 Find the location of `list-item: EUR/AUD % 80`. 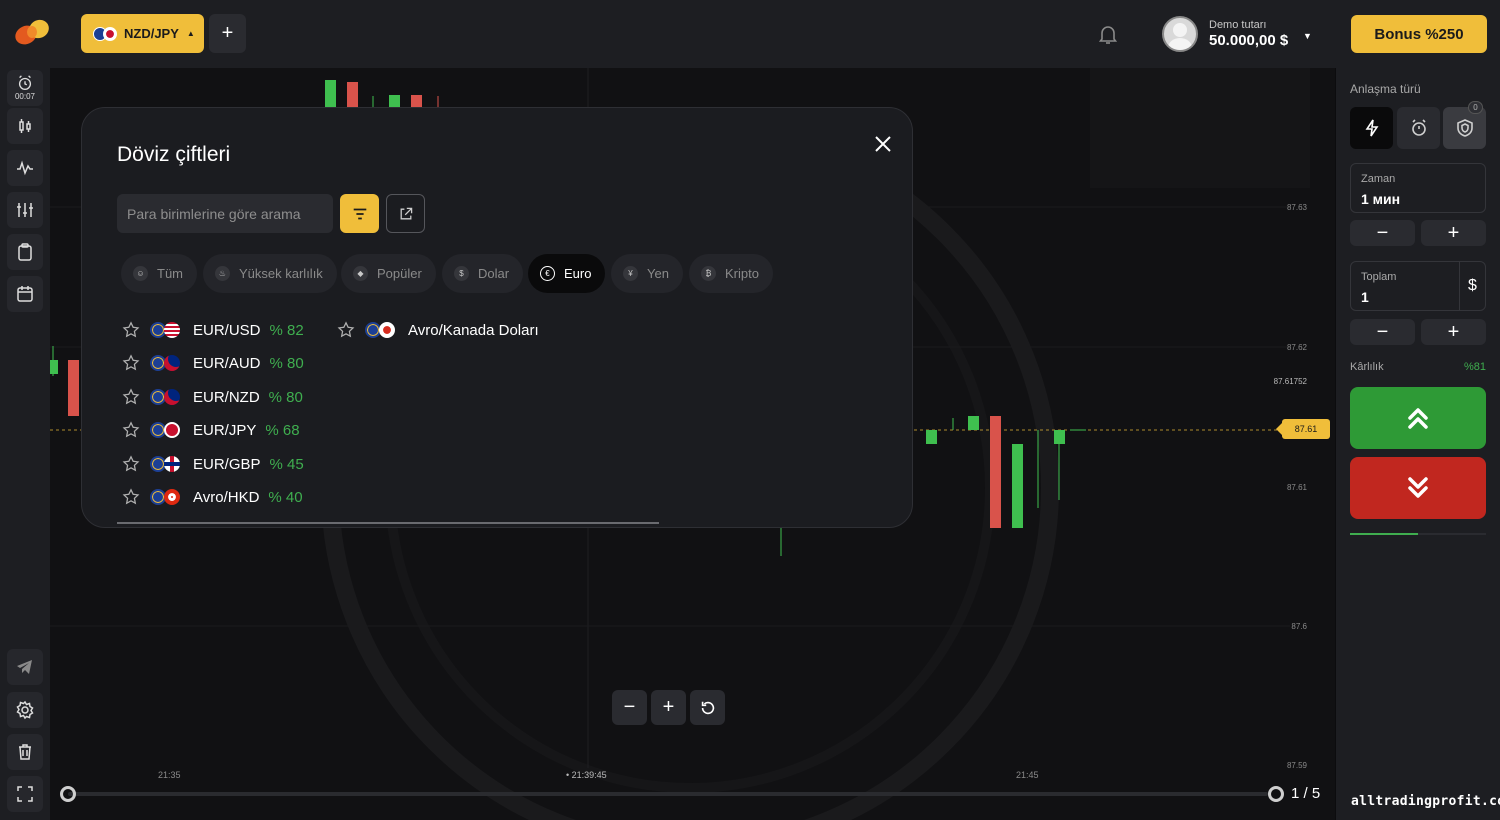

list-item: EUR/AUD % 80 is located at coordinates (213, 363).